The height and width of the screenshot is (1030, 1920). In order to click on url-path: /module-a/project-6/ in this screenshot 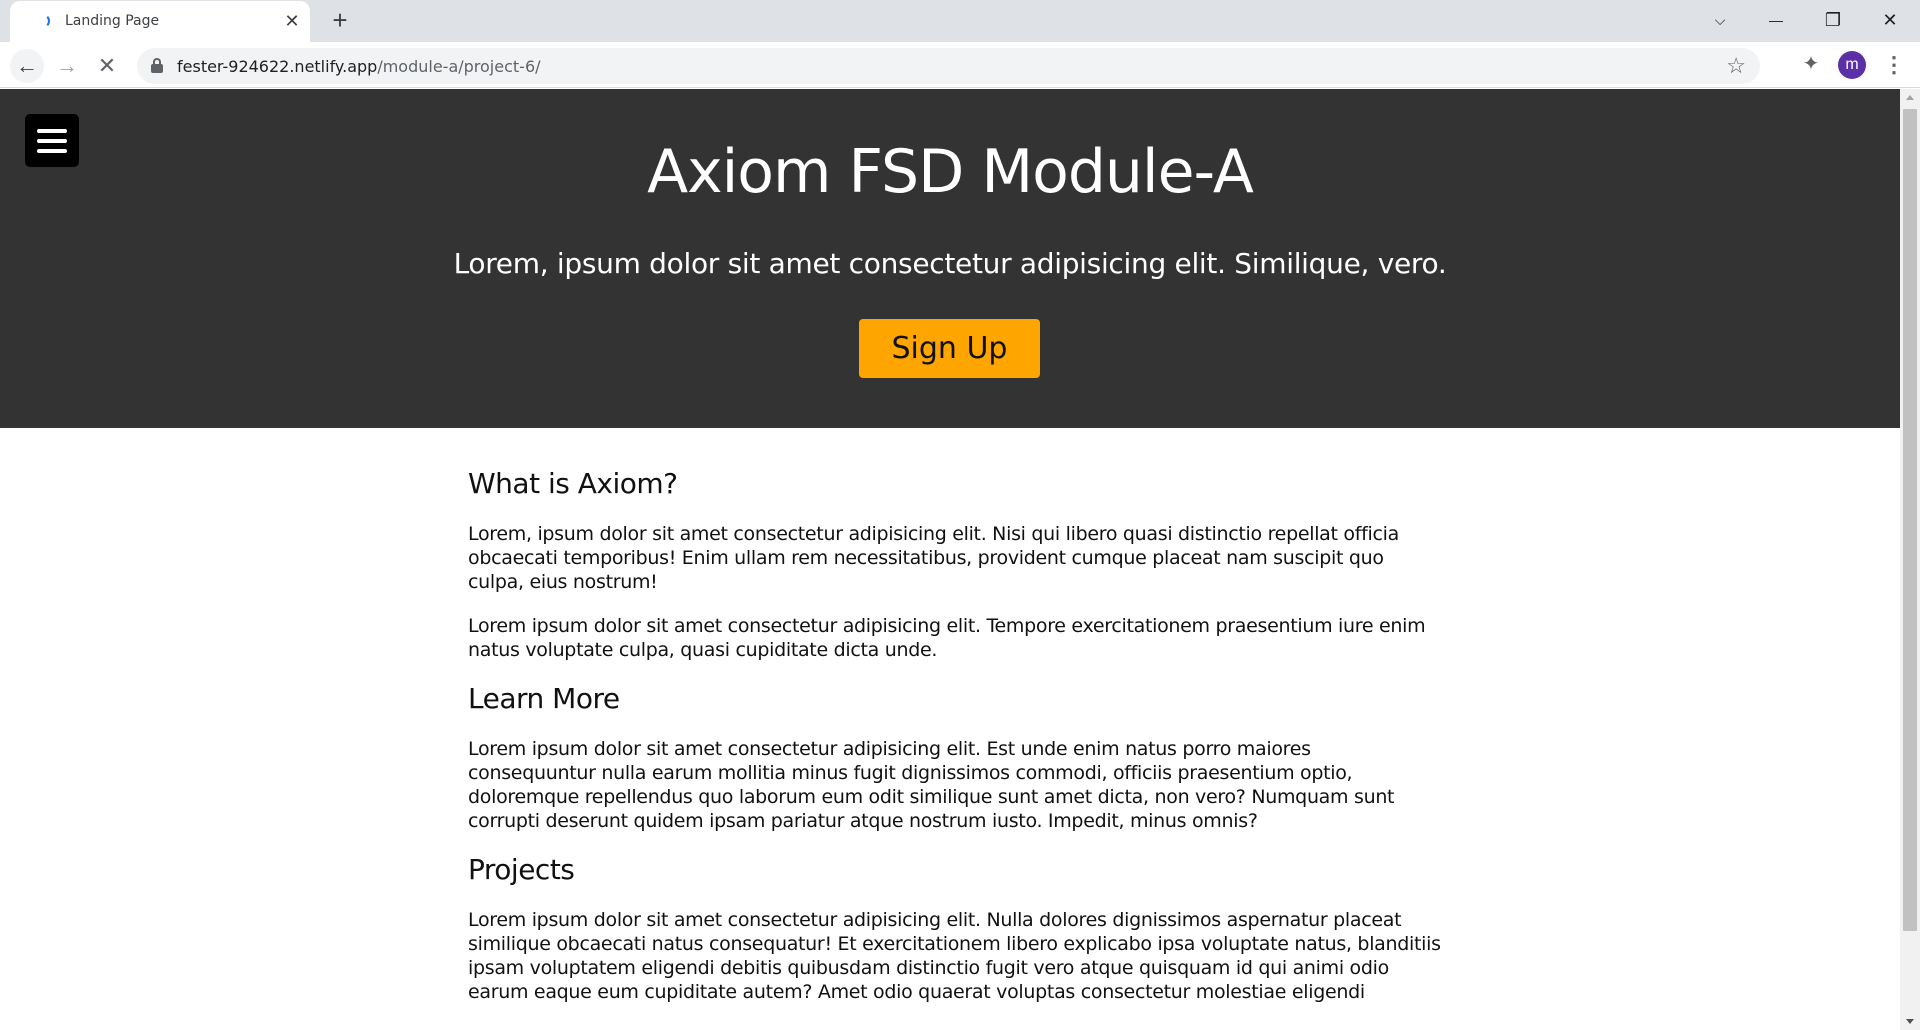, I will do `click(459, 66)`.